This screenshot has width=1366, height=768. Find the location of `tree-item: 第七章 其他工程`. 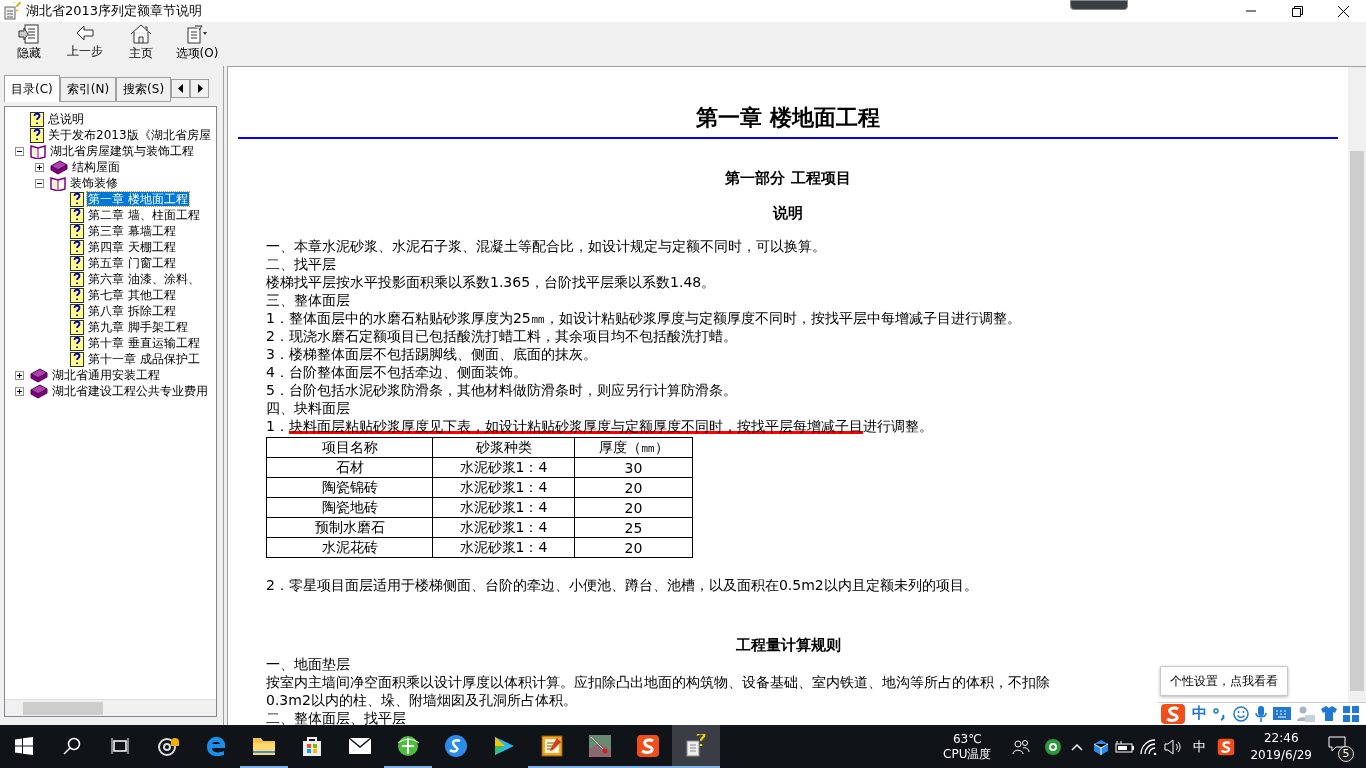

tree-item: 第七章 其他工程 is located at coordinates (132, 295).